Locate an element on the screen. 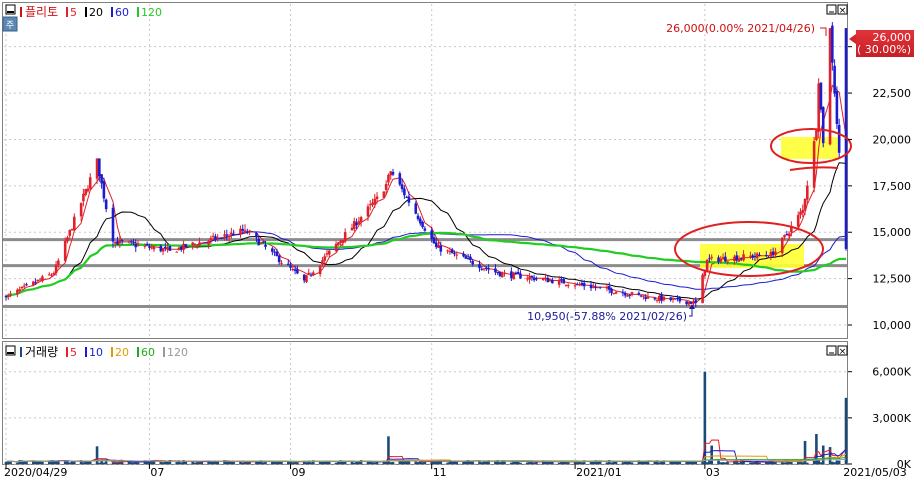  legend-label-3: 60 is located at coordinates (148, 352).